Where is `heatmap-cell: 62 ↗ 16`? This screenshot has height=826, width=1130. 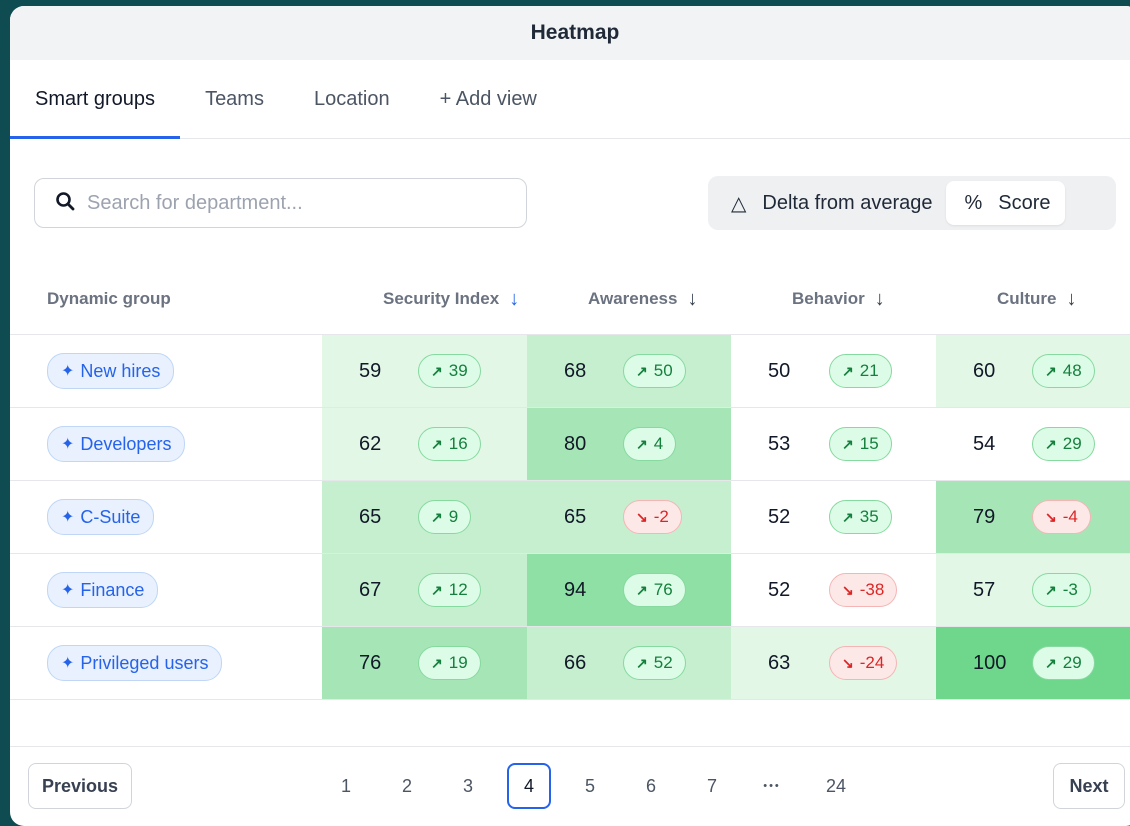
heatmap-cell: 62 ↗ 16 is located at coordinates (424, 444).